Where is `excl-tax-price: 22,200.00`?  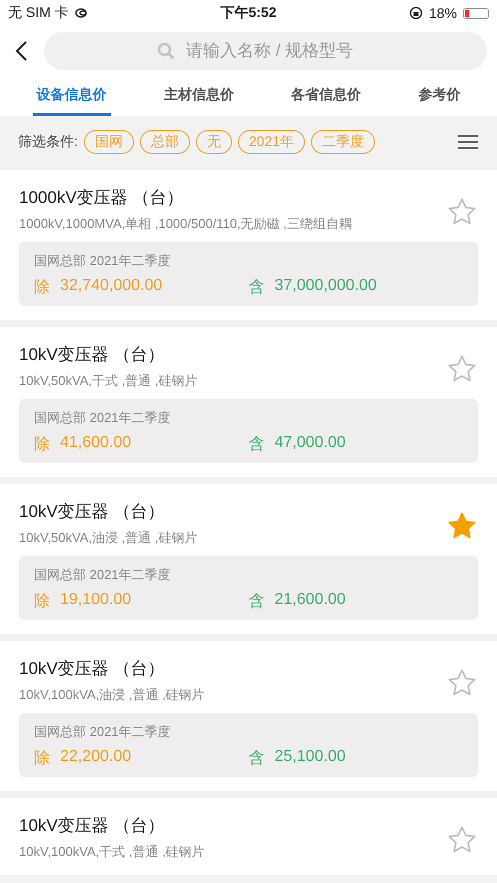 excl-tax-price: 22,200.00 is located at coordinates (96, 757).